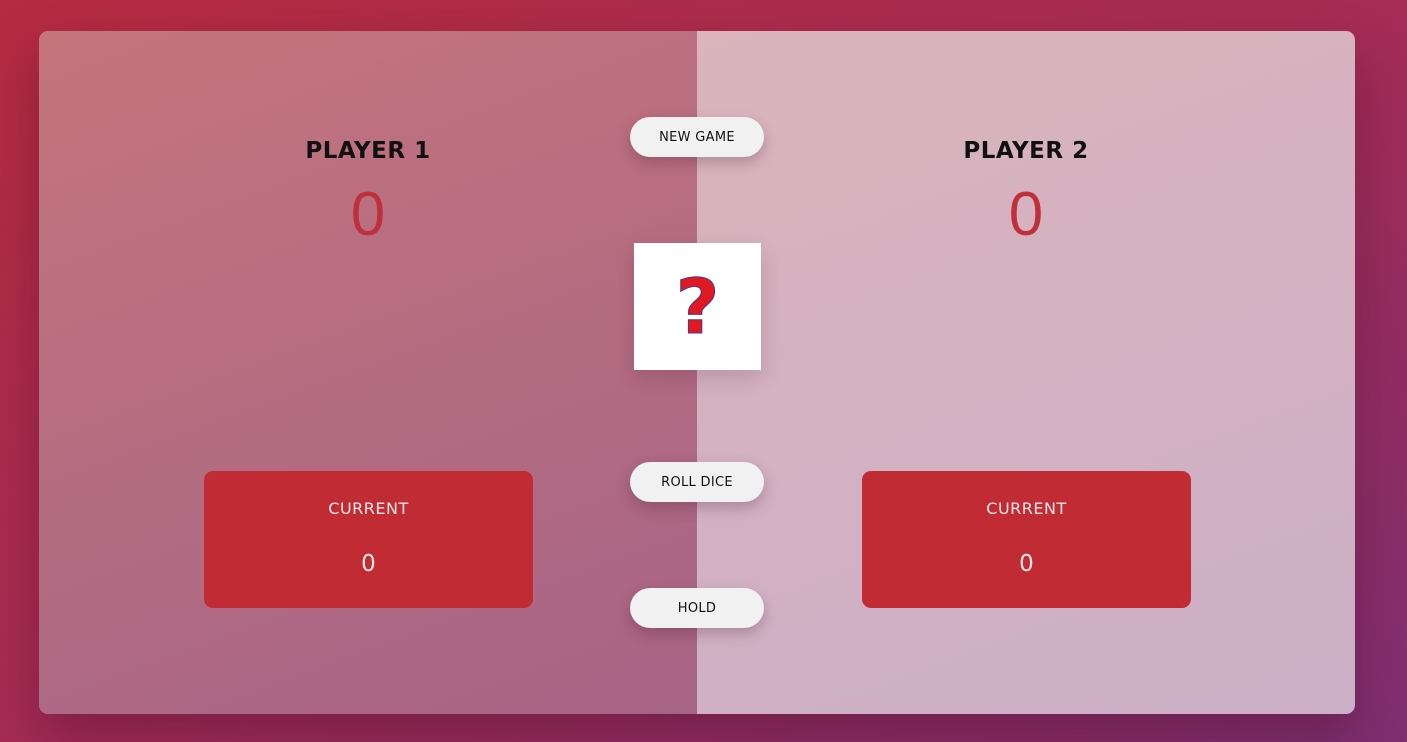 The height and width of the screenshot is (742, 1407). What do you see at coordinates (1026, 151) in the screenshot?
I see `player-2-name: PLAYER 2` at bounding box center [1026, 151].